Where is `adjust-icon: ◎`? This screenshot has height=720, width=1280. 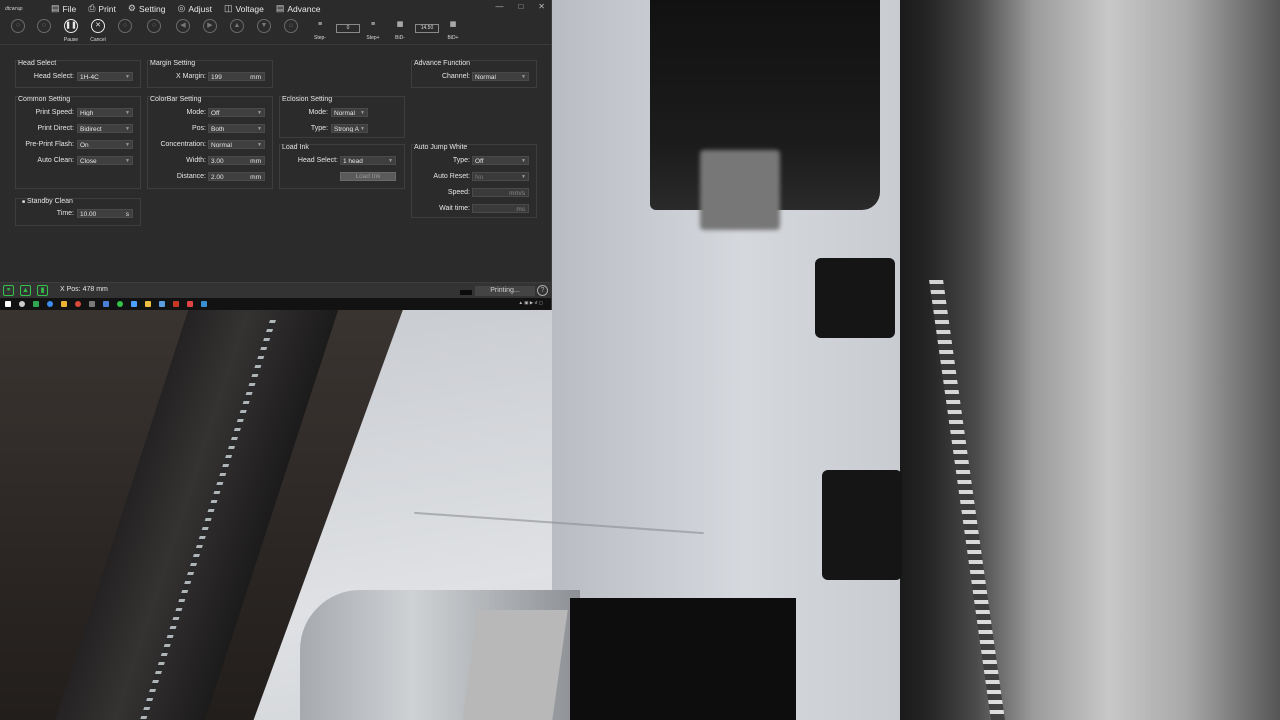
adjust-icon: ◎ is located at coordinates (181, 8).